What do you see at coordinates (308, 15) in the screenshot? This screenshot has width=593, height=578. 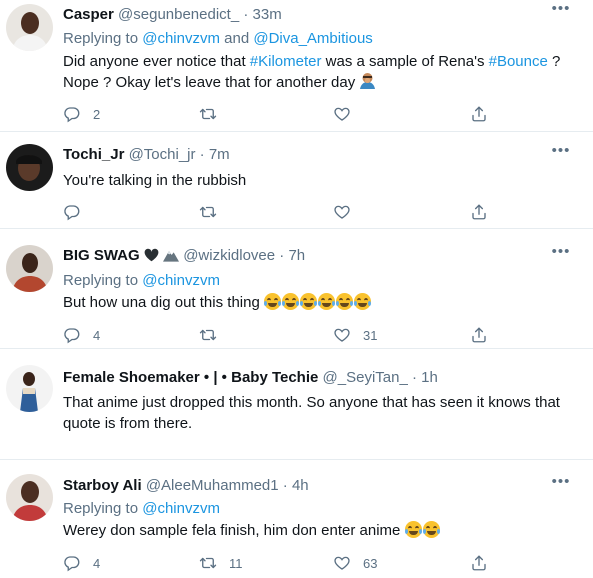 I see `tweet-header: Casper @segunbenedict_ · 33m` at bounding box center [308, 15].